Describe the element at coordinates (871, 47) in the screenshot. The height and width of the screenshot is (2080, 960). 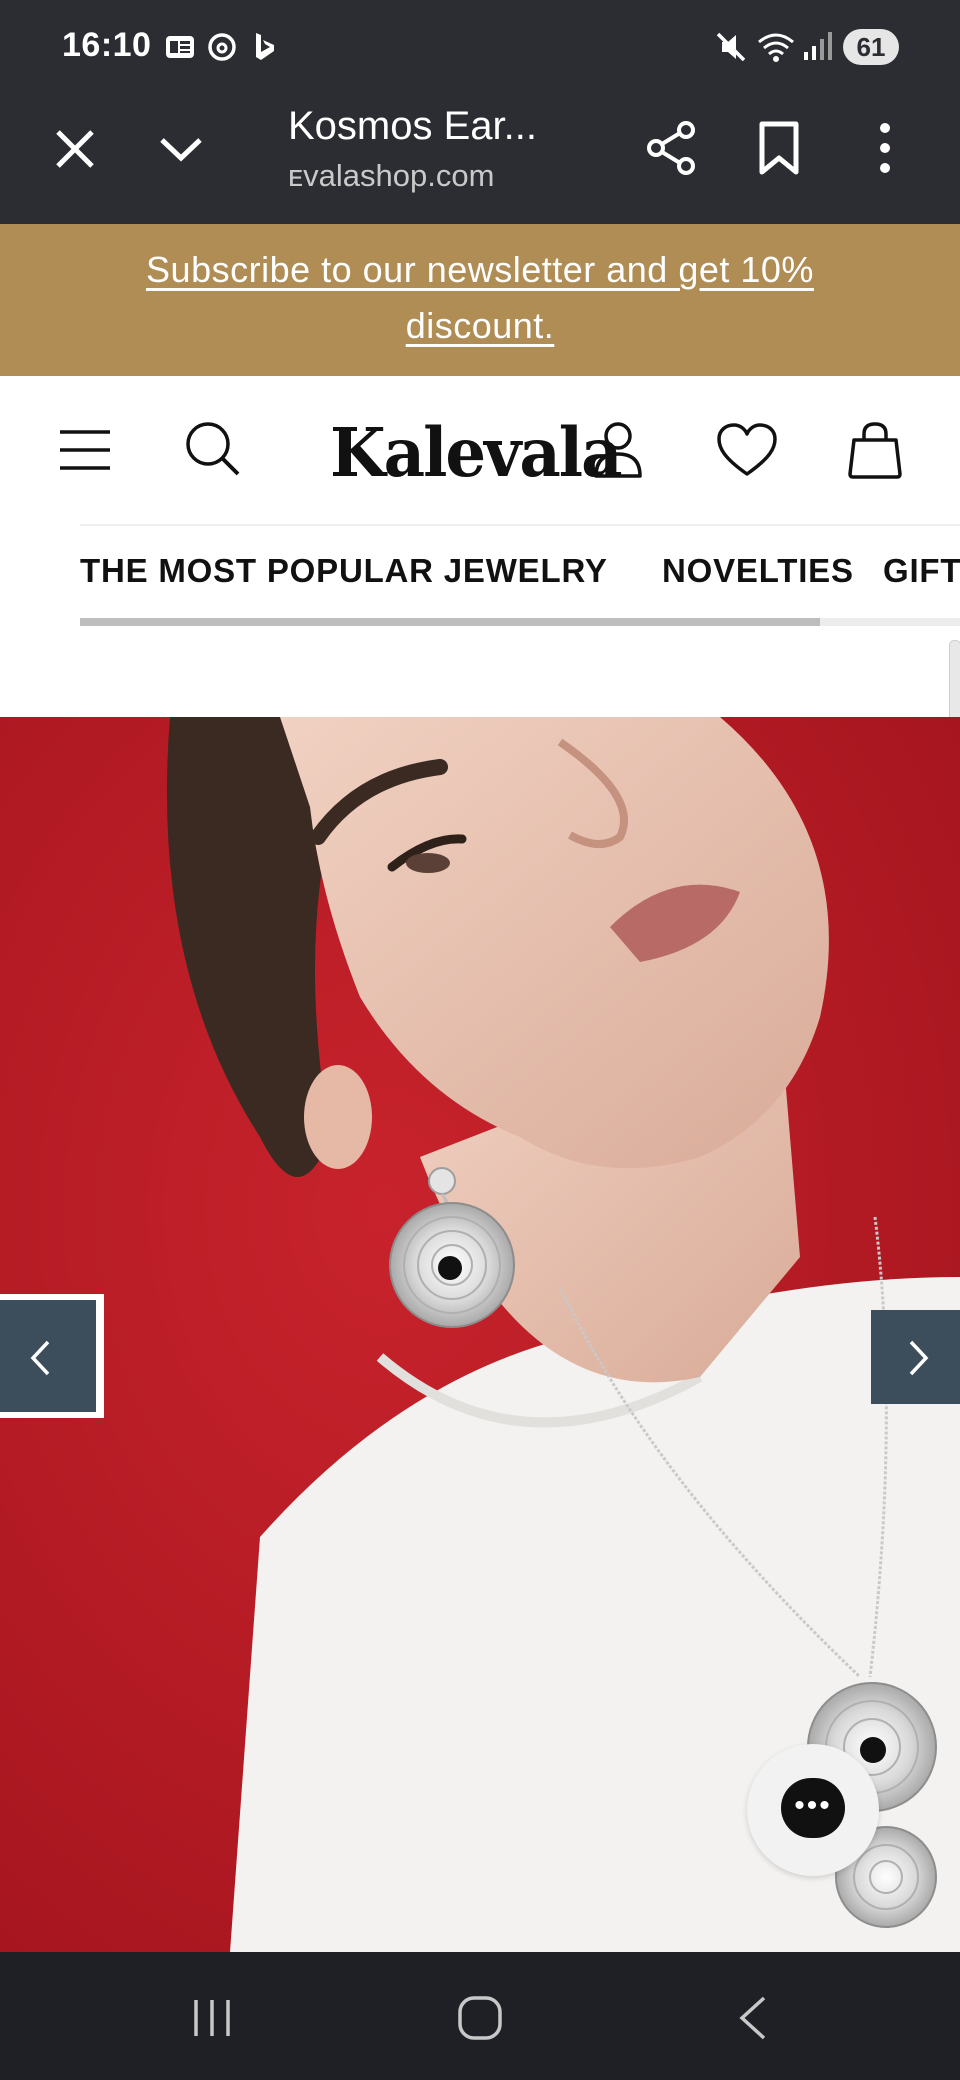
I see `battery-indicator: 61` at that location.